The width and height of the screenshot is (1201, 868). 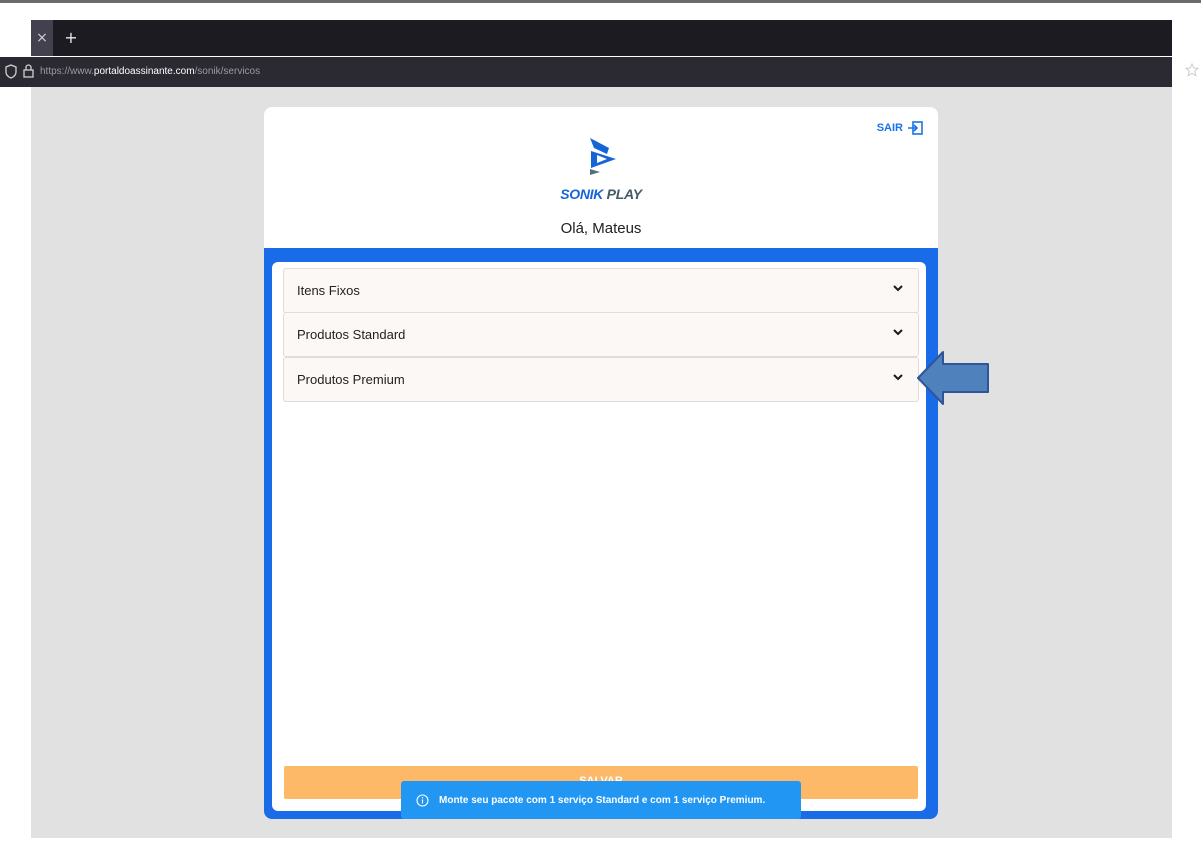 I want to click on brand-name: SONIK PLAY, so click(x=601, y=194).